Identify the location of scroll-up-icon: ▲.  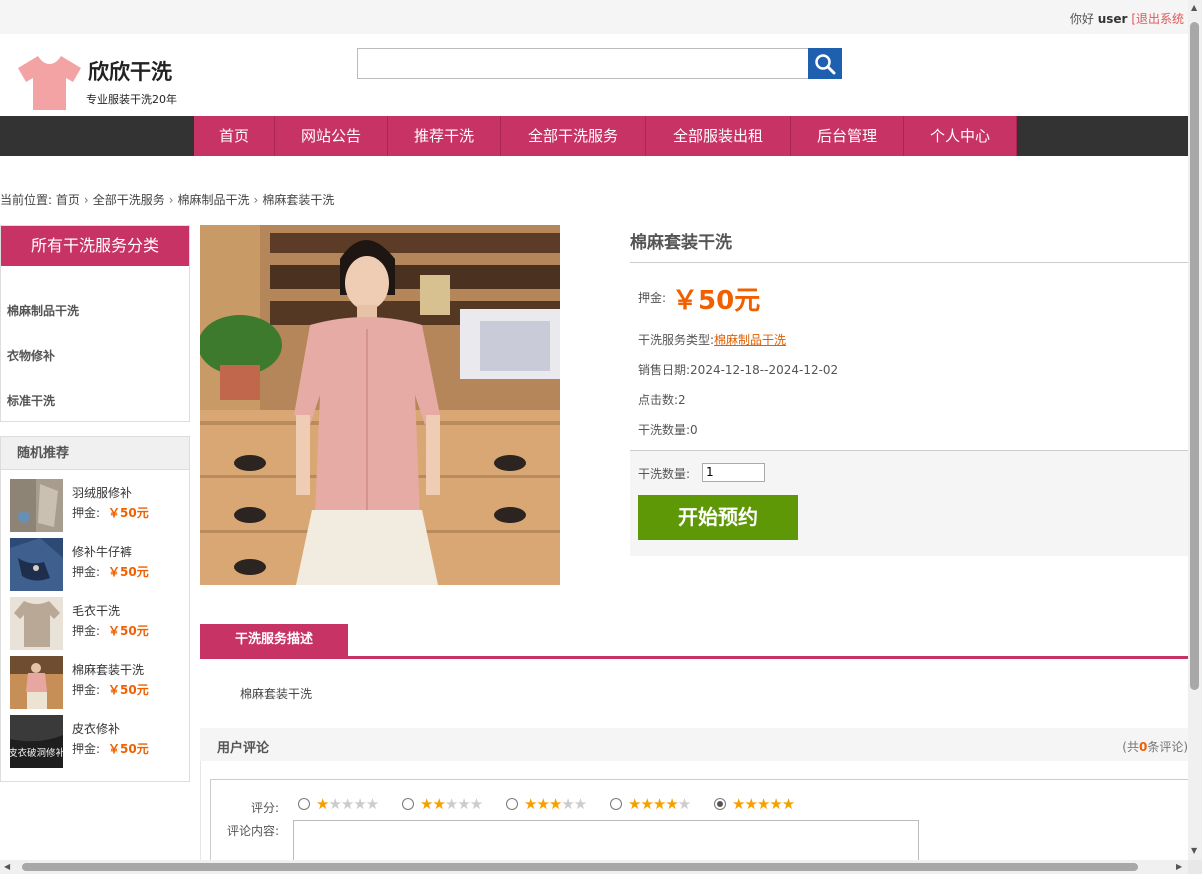
(1194, 7).